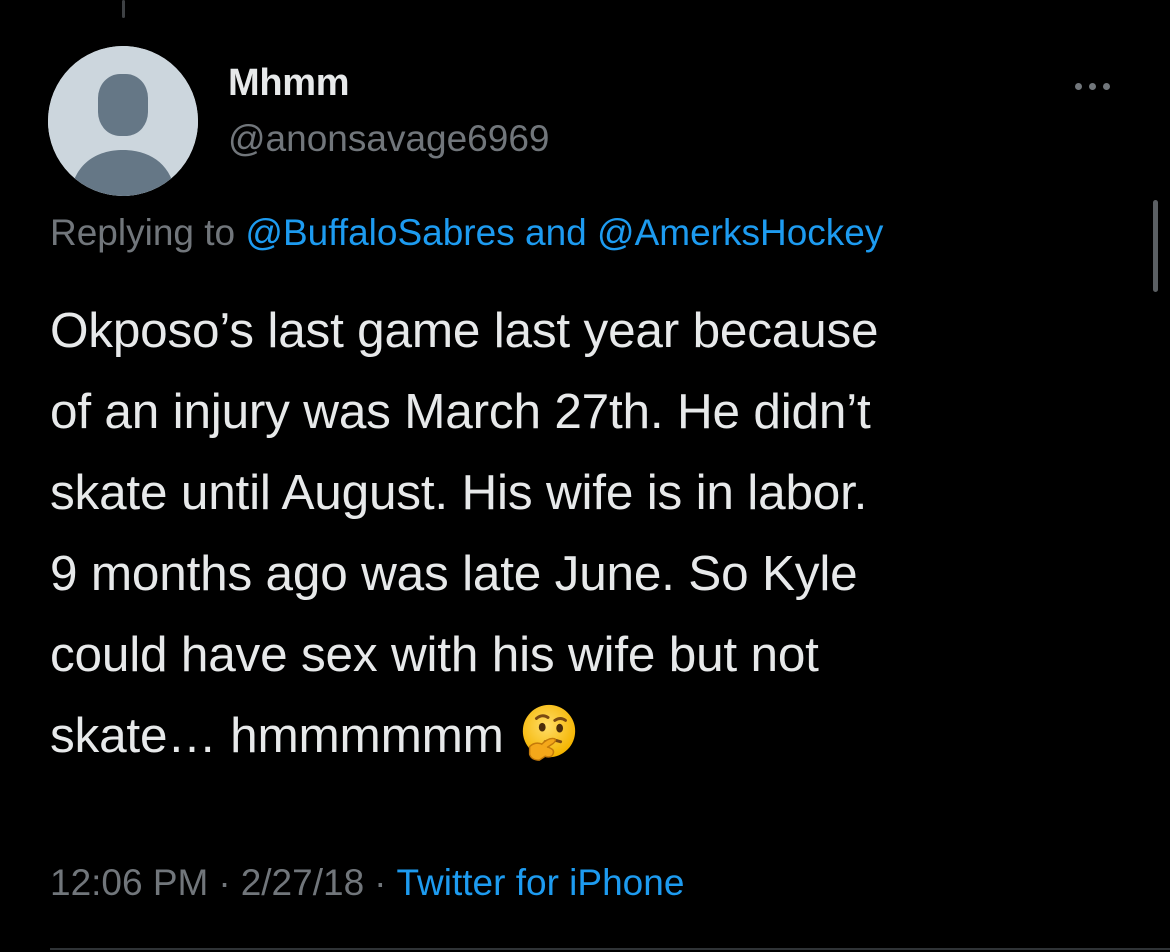 The width and height of the screenshot is (1170, 952). Describe the element at coordinates (389, 139) in the screenshot. I see `user-handle: @anonsavage6969` at that location.